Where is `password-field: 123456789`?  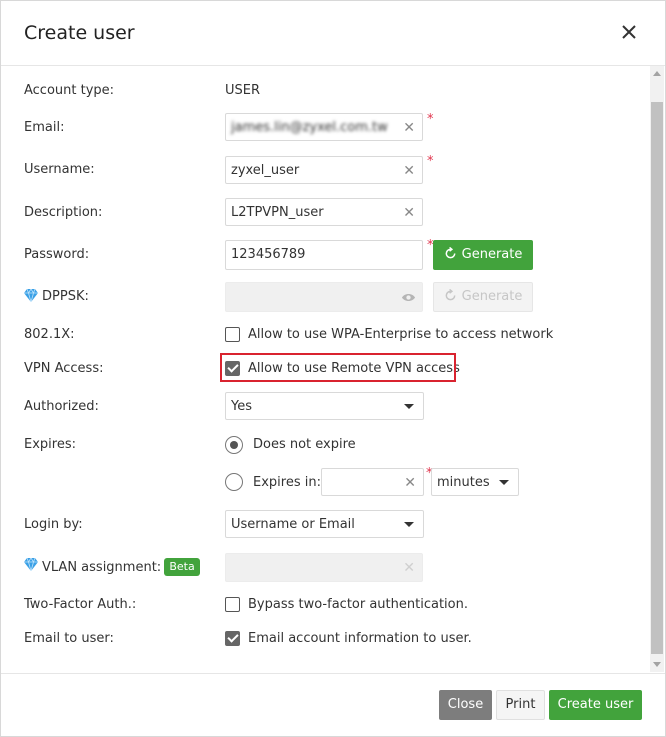 password-field: 123456789 is located at coordinates (324, 255).